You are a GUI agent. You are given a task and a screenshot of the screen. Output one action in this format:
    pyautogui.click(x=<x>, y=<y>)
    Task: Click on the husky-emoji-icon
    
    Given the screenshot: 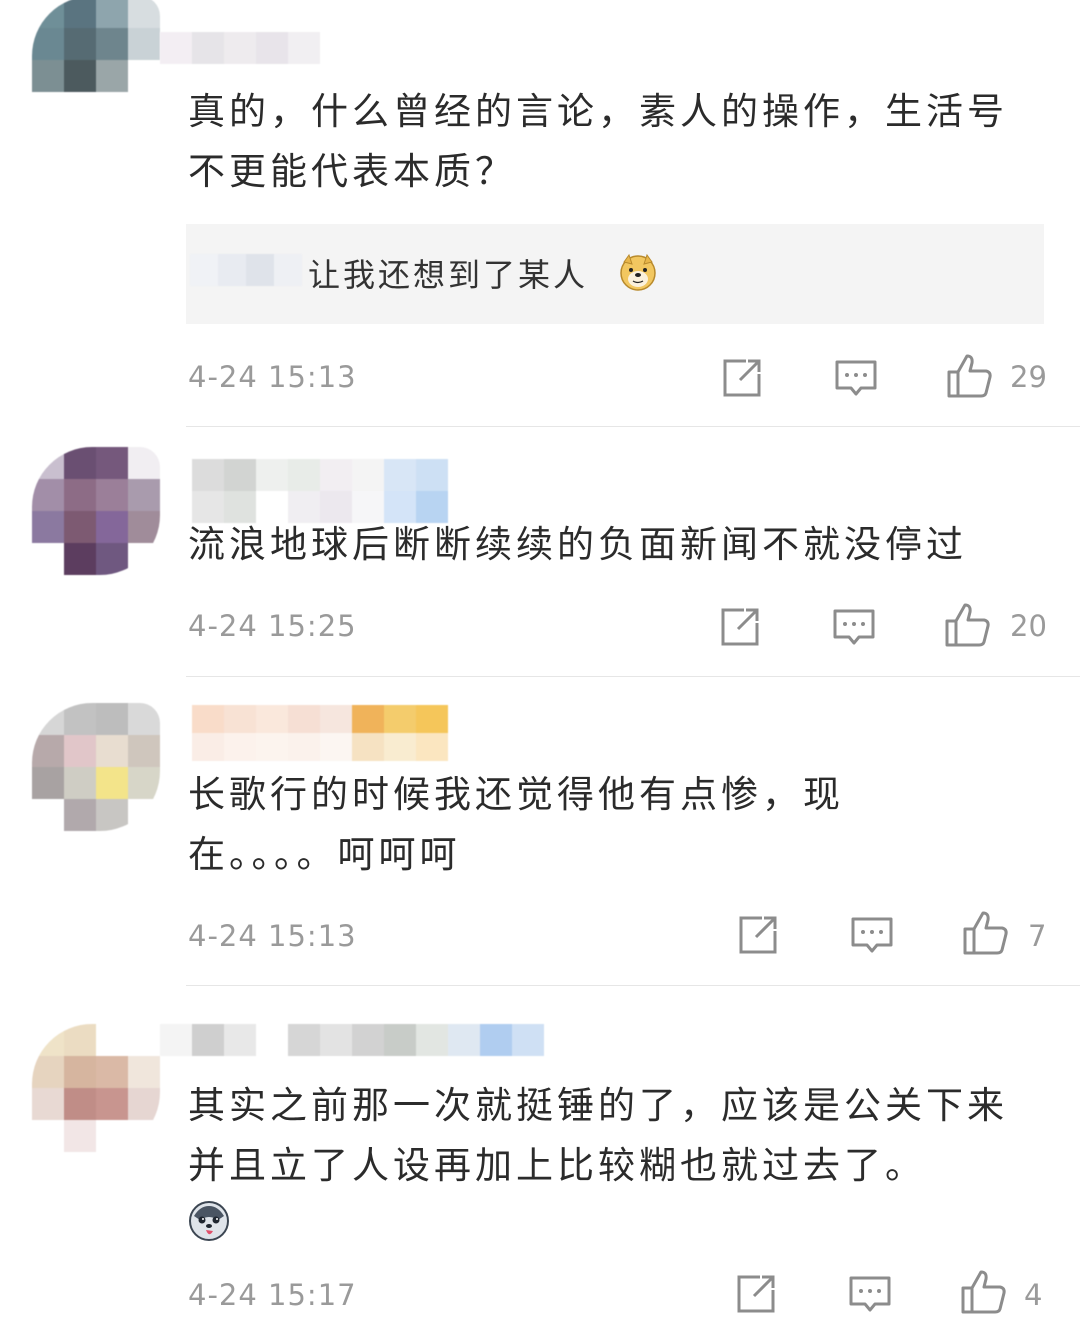 What is the action you would take?
    pyautogui.click(x=209, y=1221)
    